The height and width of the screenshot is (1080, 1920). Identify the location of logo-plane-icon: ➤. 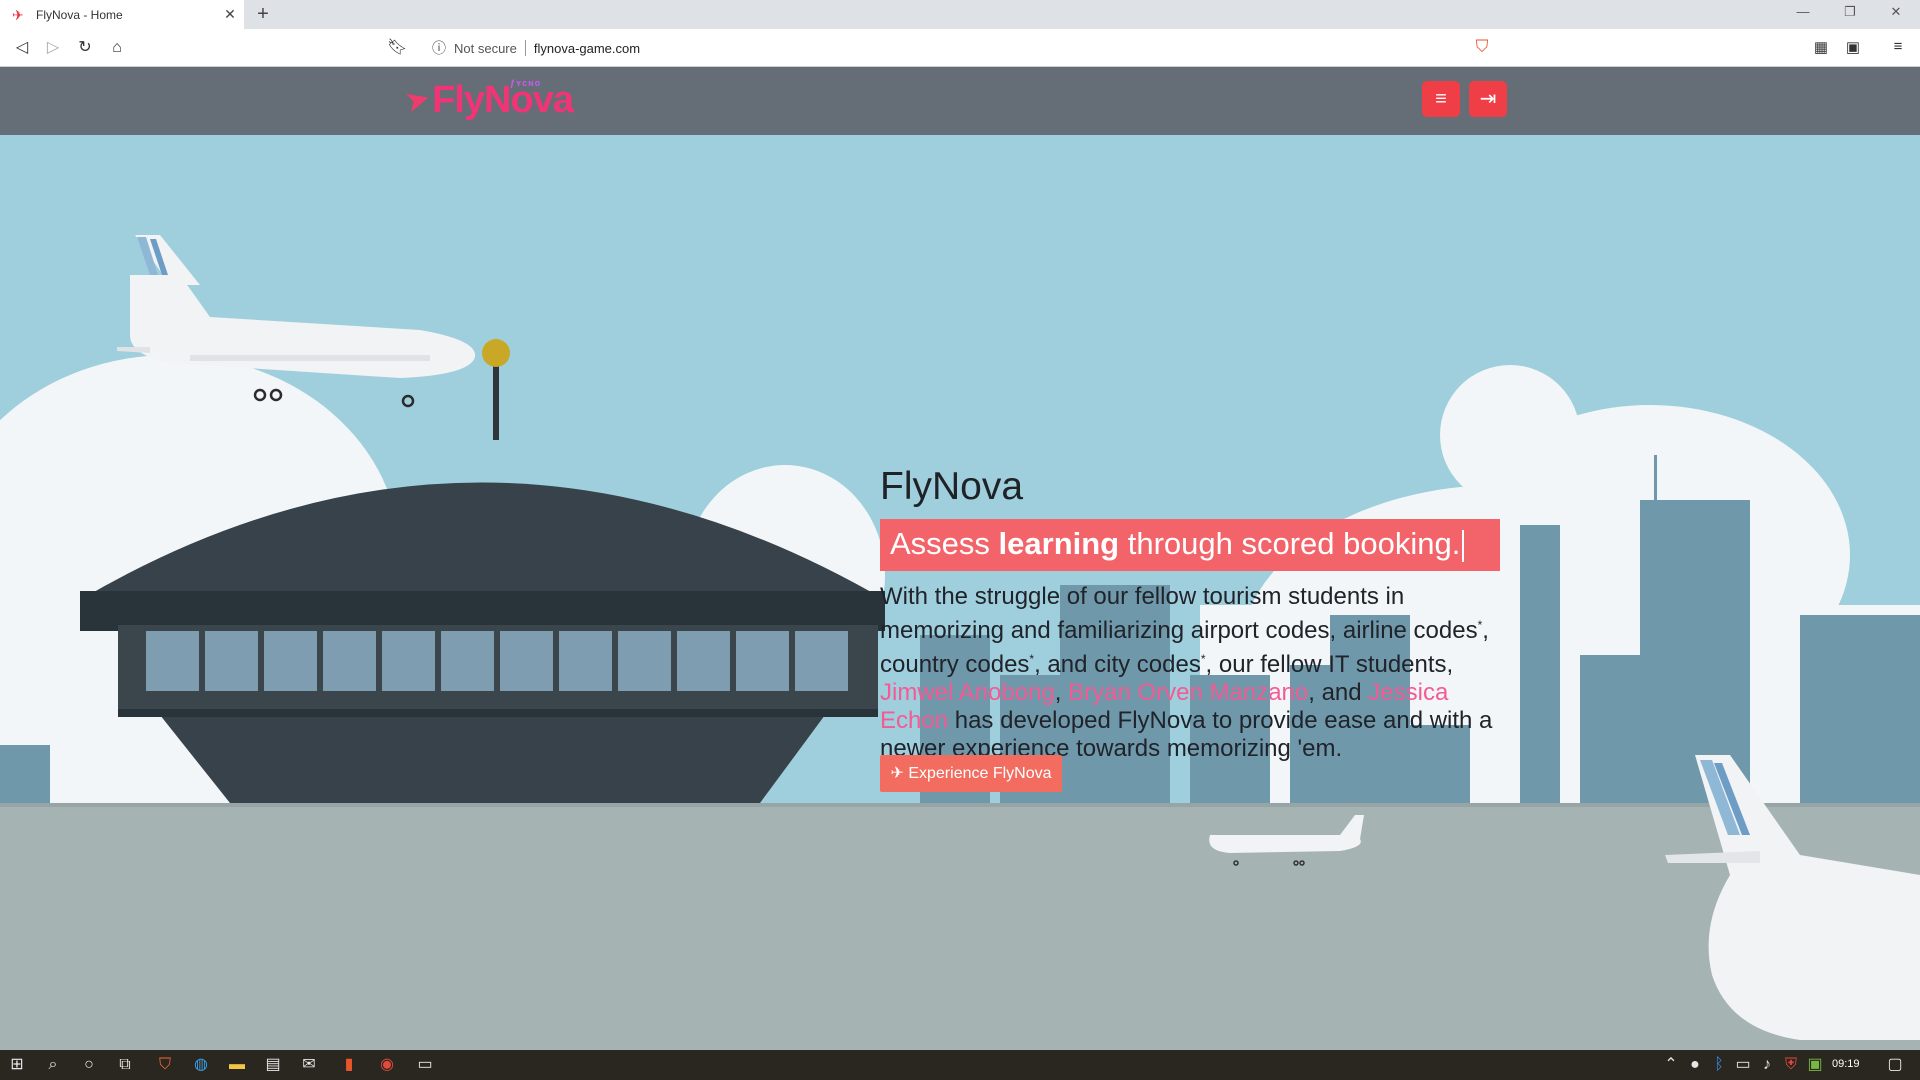
(417, 100).